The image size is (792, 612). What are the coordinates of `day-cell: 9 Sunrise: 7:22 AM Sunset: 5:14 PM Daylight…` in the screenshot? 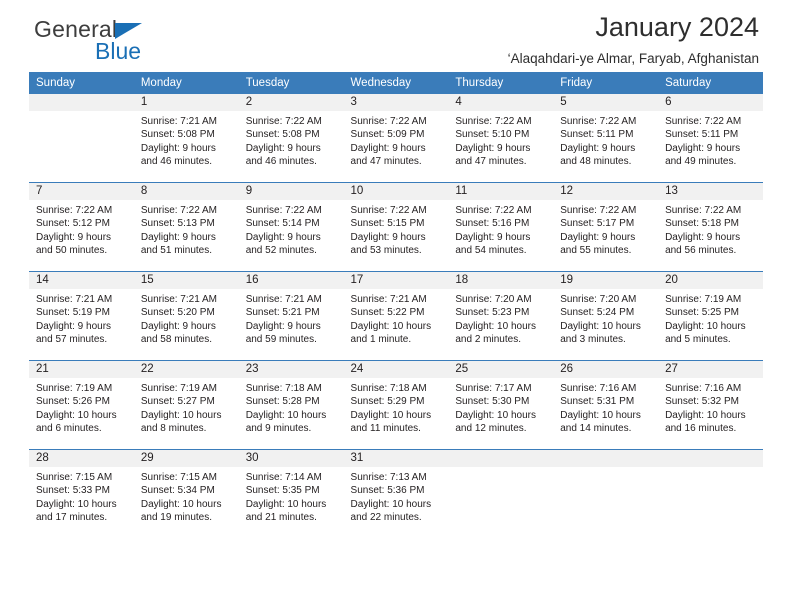 It's located at (291, 227).